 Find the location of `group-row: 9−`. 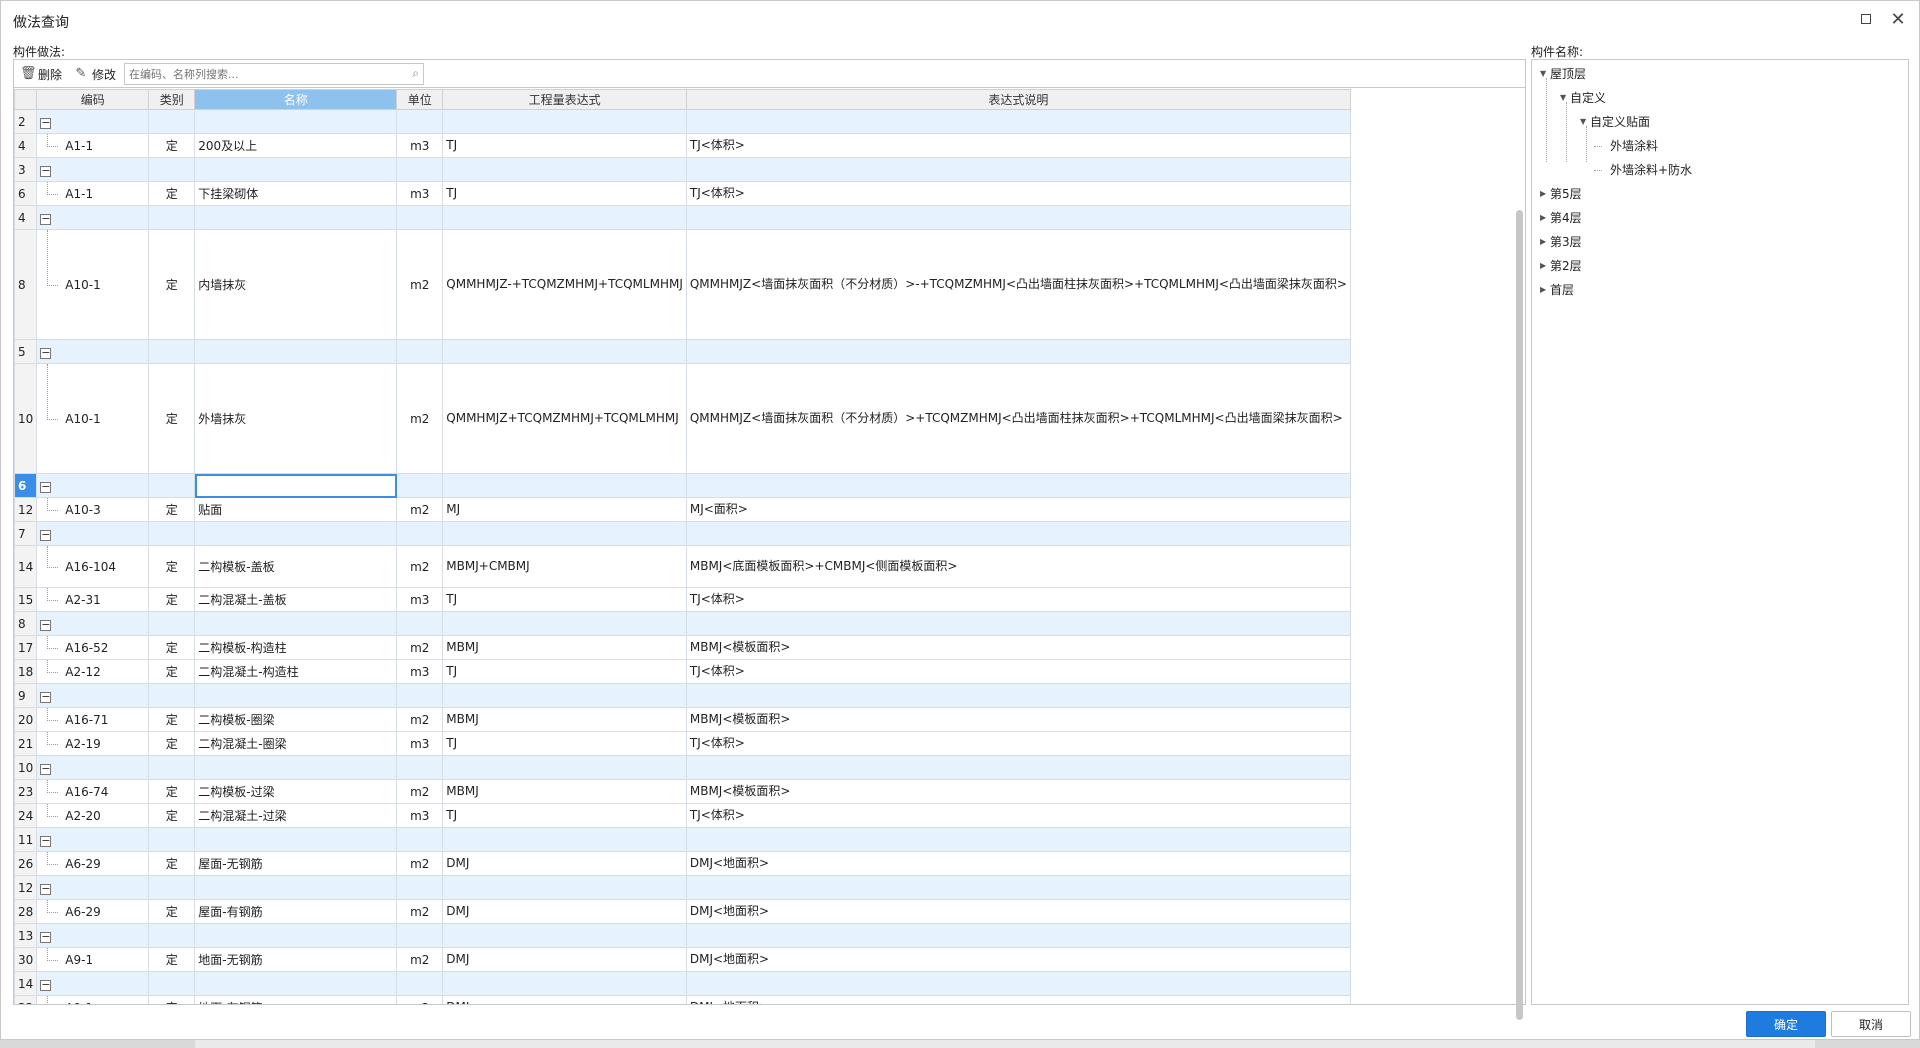

group-row: 9− is located at coordinates (682, 695).